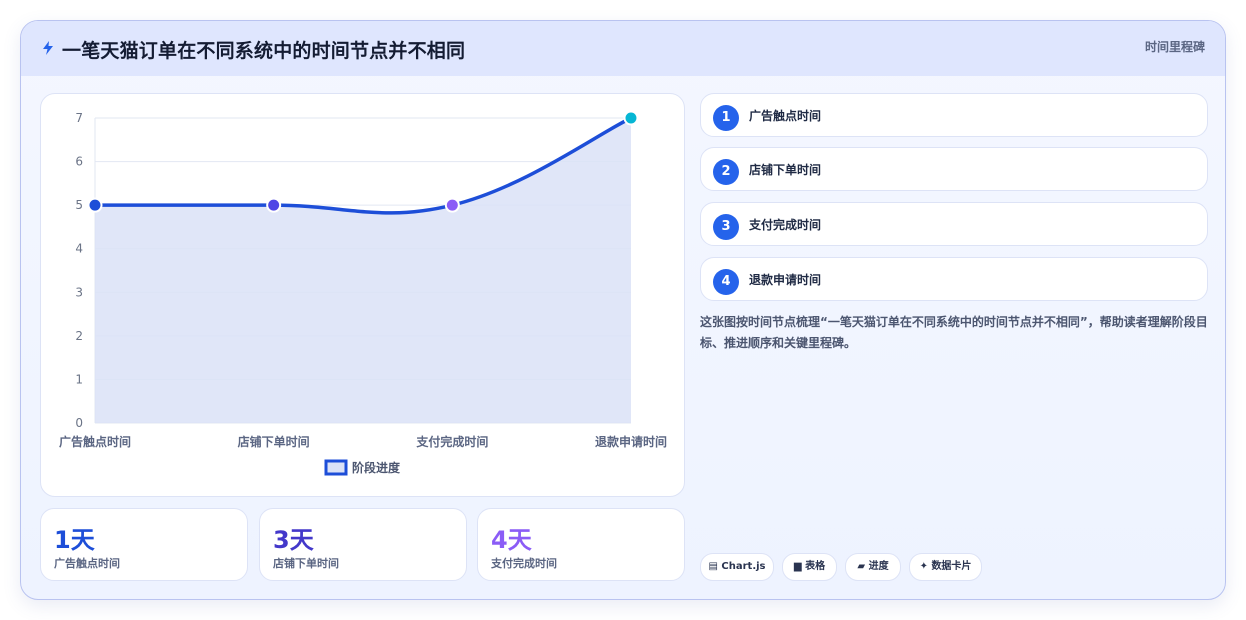  What do you see at coordinates (451, 441) in the screenshot?
I see `x-tick-label: 支付完成时间` at bounding box center [451, 441].